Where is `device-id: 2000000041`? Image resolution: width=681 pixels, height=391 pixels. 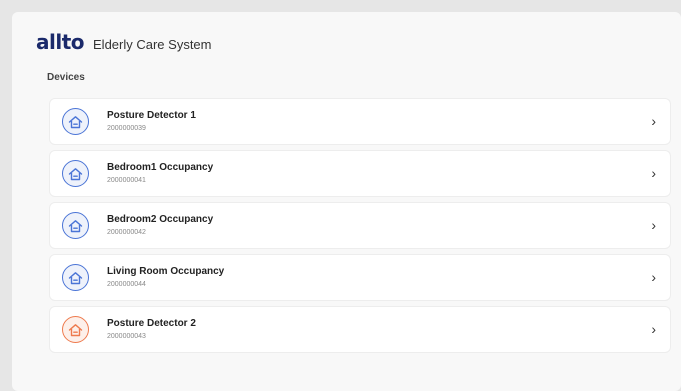
device-id: 2000000041 is located at coordinates (126, 180).